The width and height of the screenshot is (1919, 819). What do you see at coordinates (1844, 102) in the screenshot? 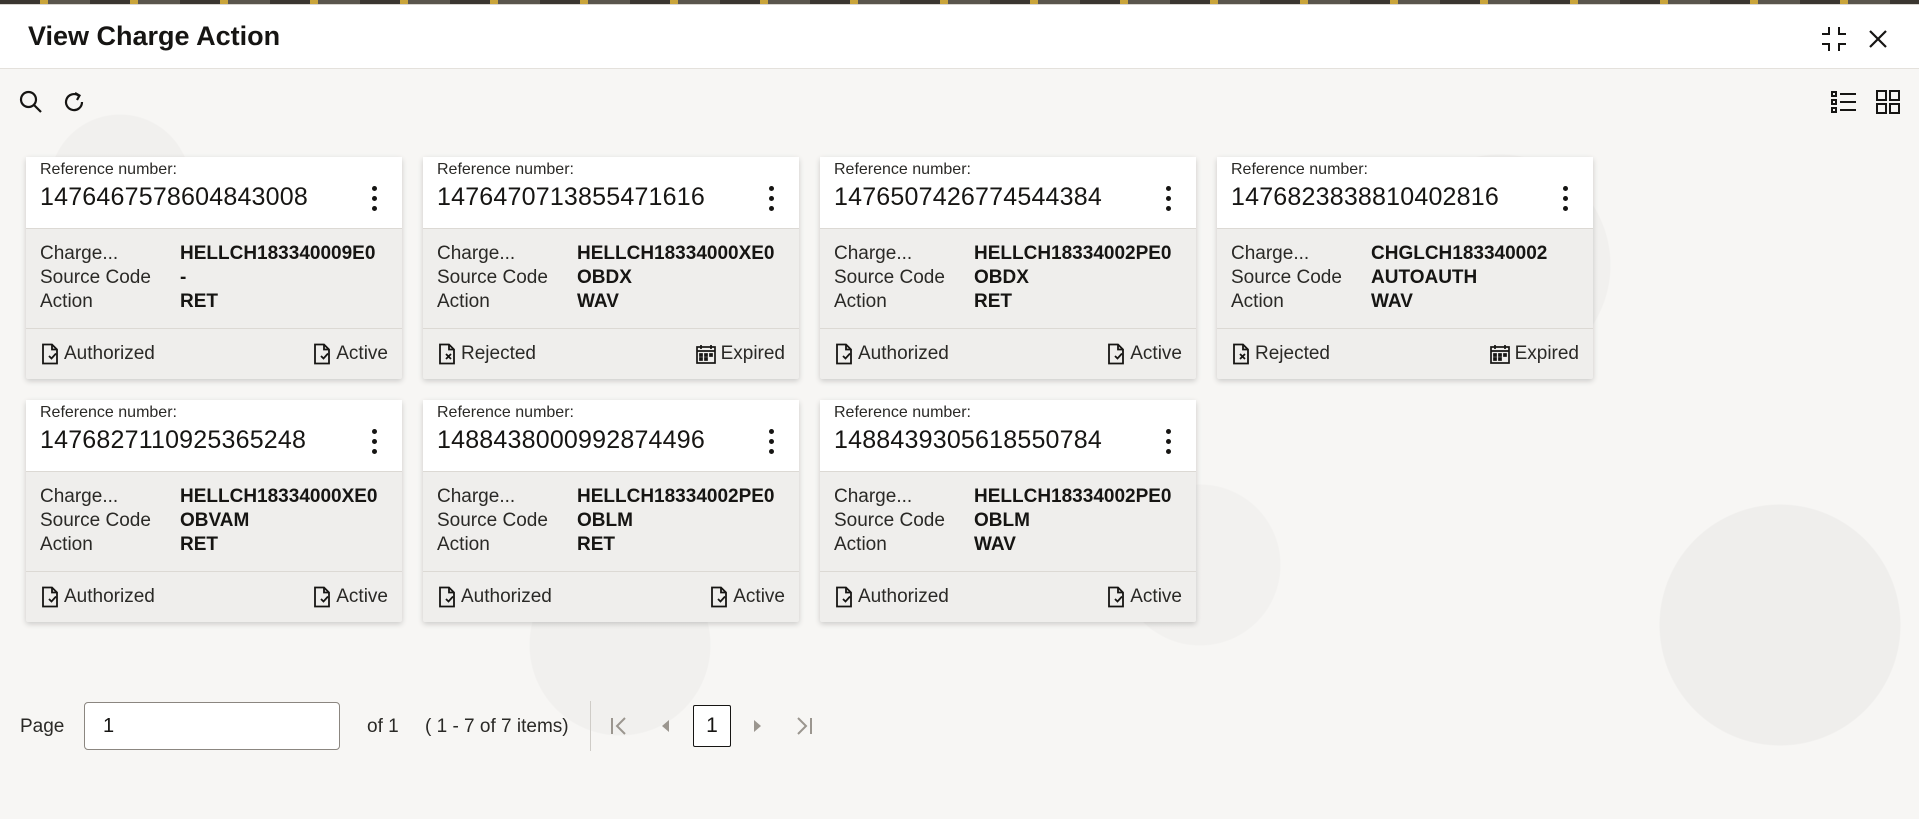
I see `list-view-button` at bounding box center [1844, 102].